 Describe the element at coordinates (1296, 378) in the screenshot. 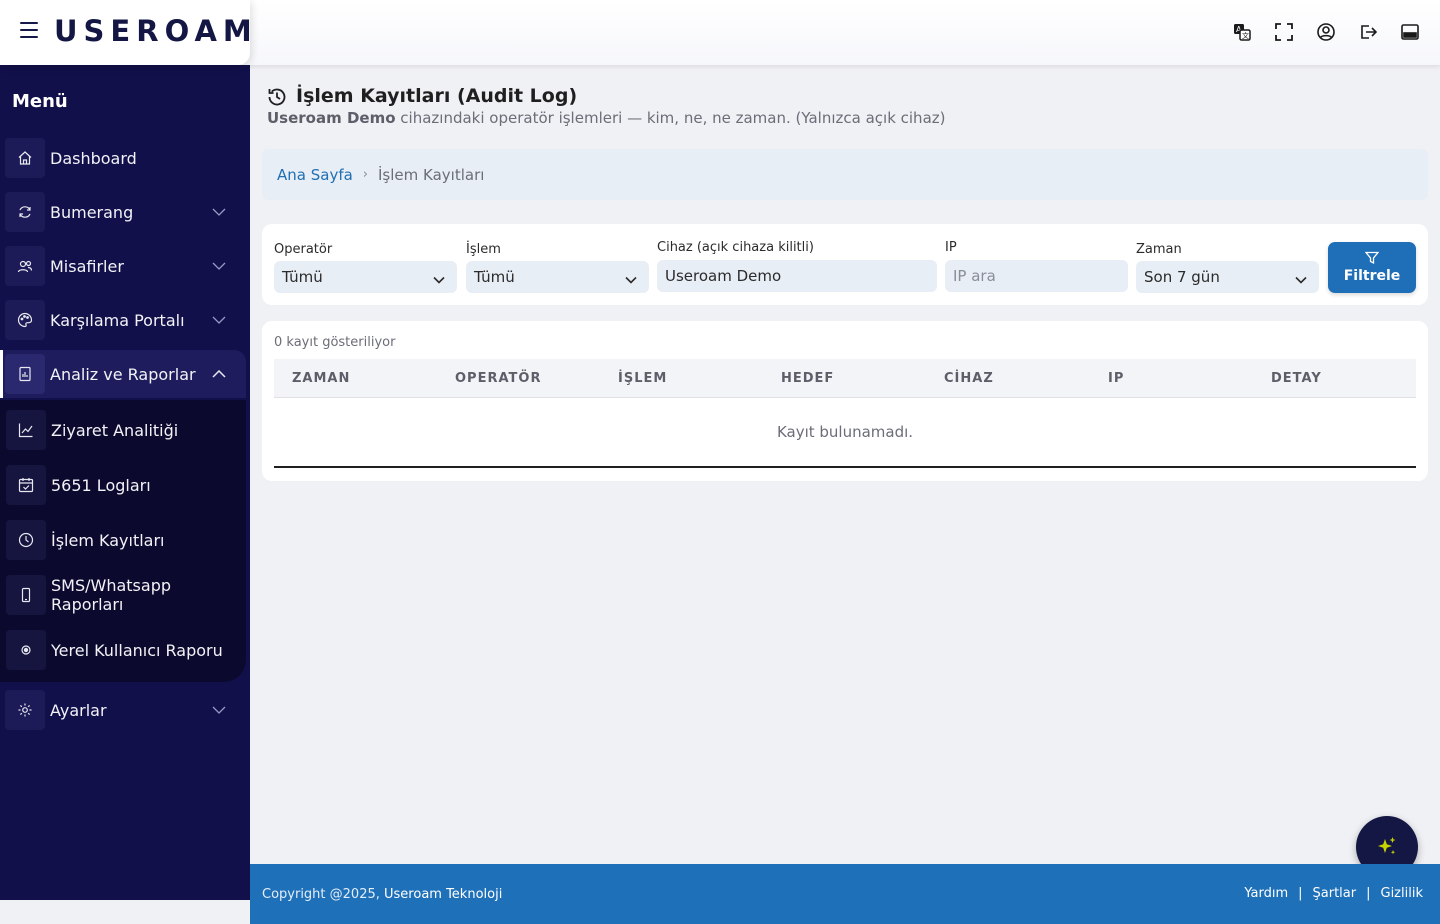

I see `column-header-detay: DETAY` at that location.